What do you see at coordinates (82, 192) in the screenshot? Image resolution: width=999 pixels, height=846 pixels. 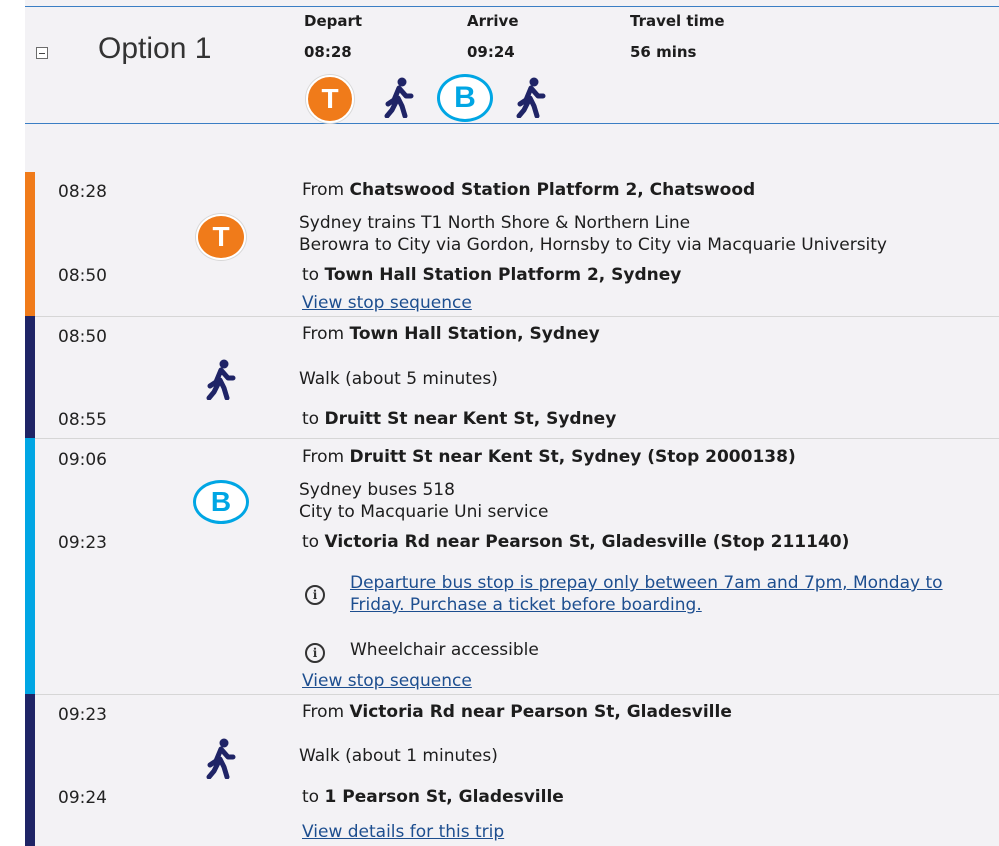 I see `leg-start-time: 08:28` at bounding box center [82, 192].